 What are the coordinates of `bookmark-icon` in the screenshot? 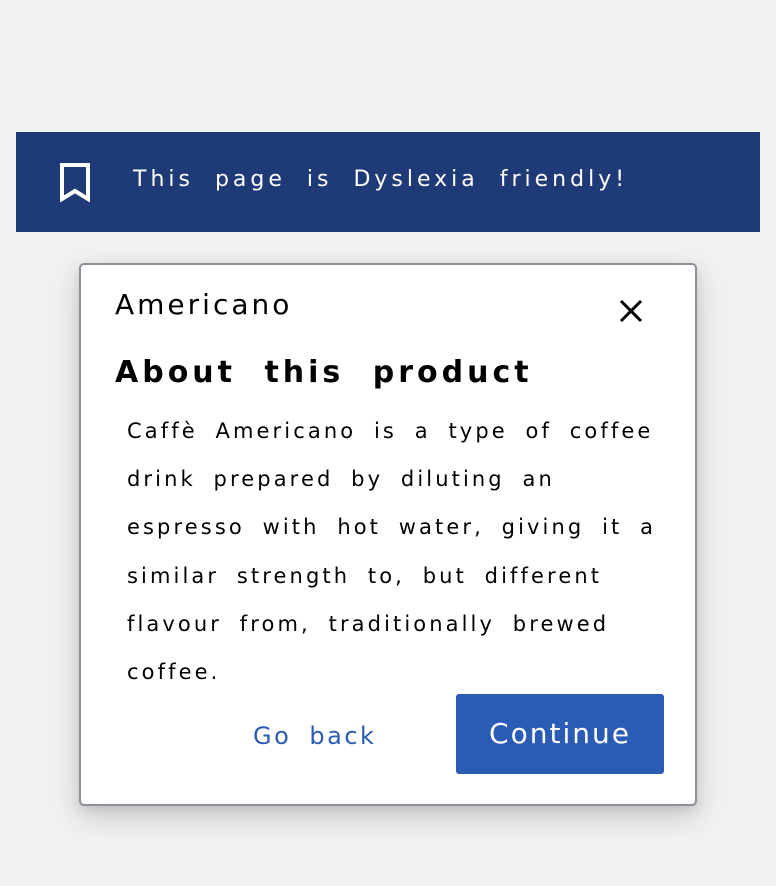 It's located at (75, 182).